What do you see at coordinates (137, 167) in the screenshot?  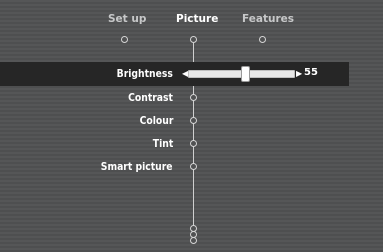 I see `menu-item-smart-picture: Smart picture` at bounding box center [137, 167].